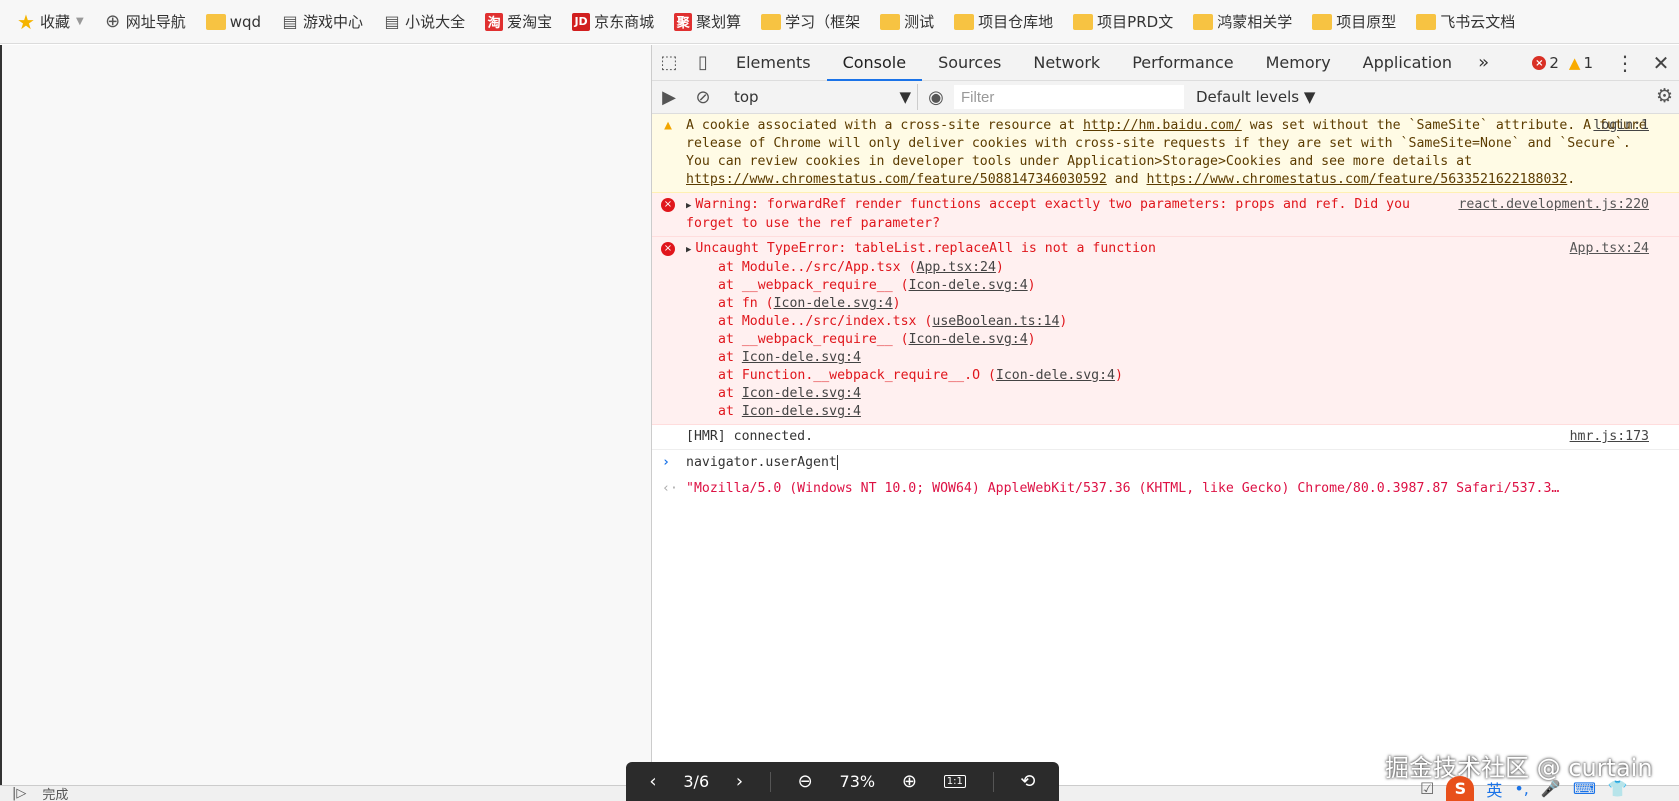  Describe the element at coordinates (1069, 97) in the screenshot. I see `filter-input` at that location.